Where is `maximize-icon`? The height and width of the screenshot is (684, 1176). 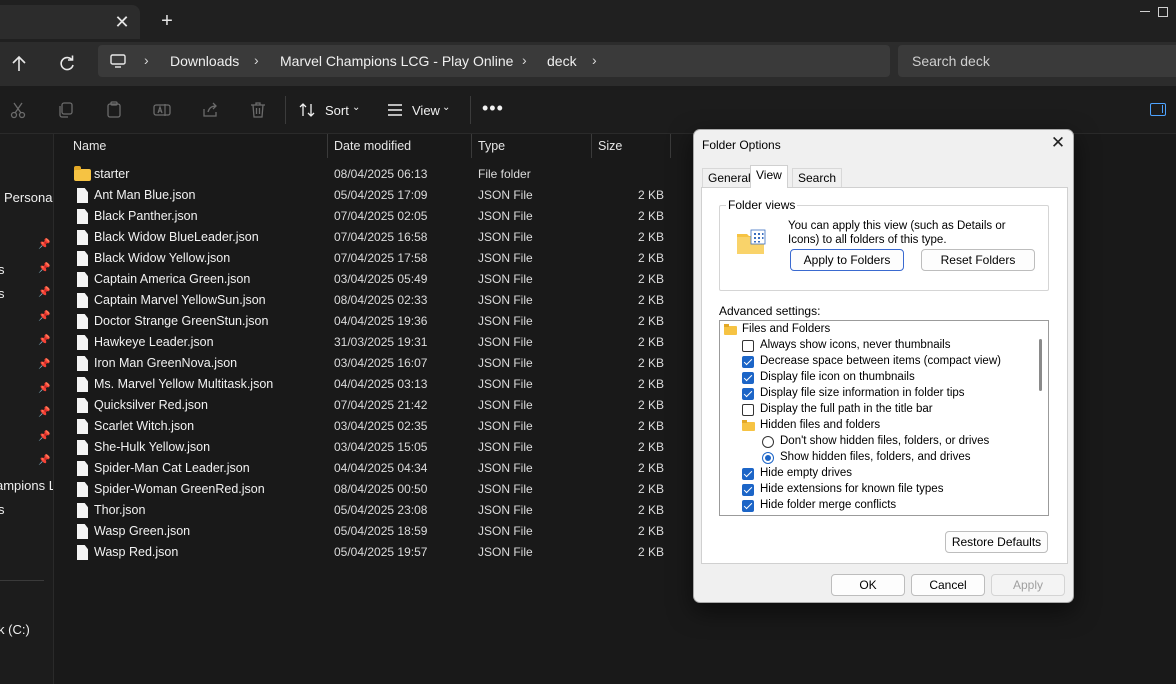 maximize-icon is located at coordinates (1163, 12).